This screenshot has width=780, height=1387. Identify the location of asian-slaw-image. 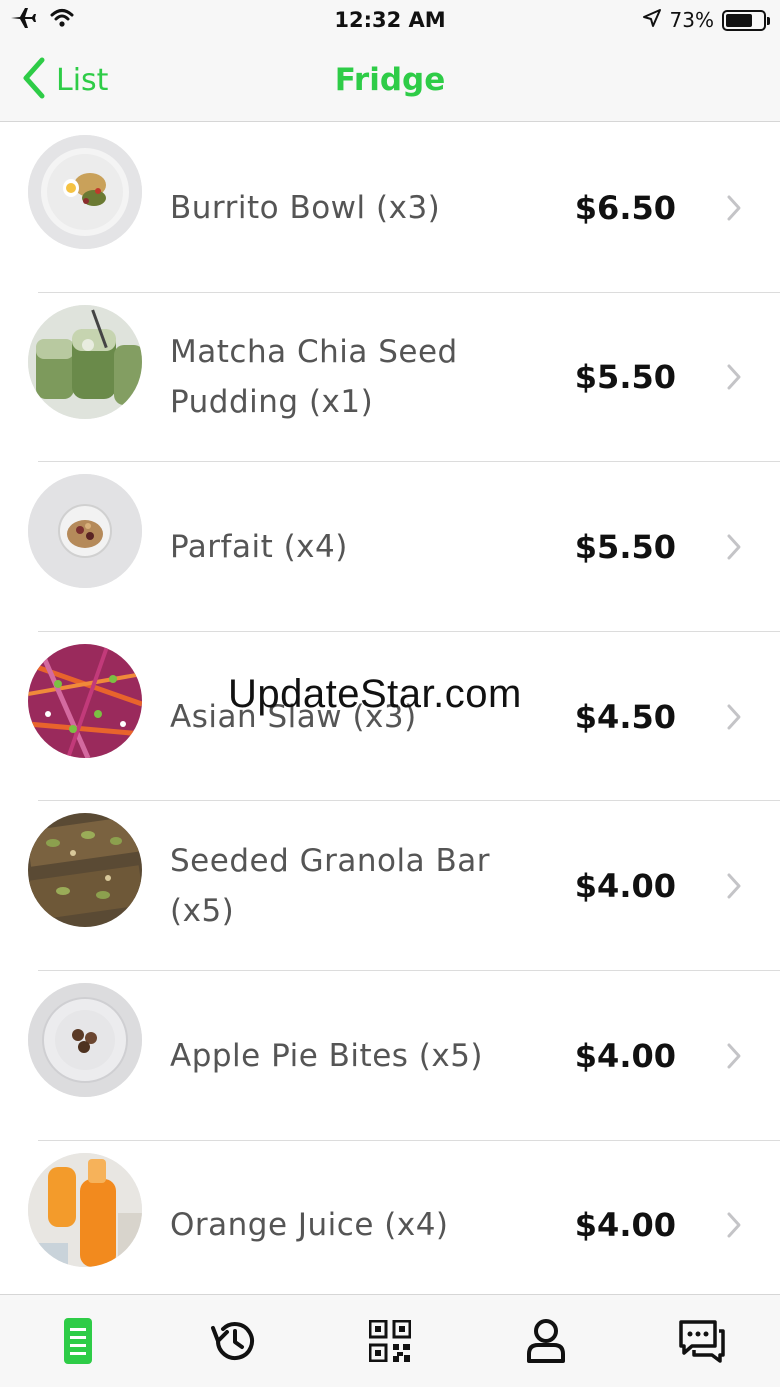
(85, 700).